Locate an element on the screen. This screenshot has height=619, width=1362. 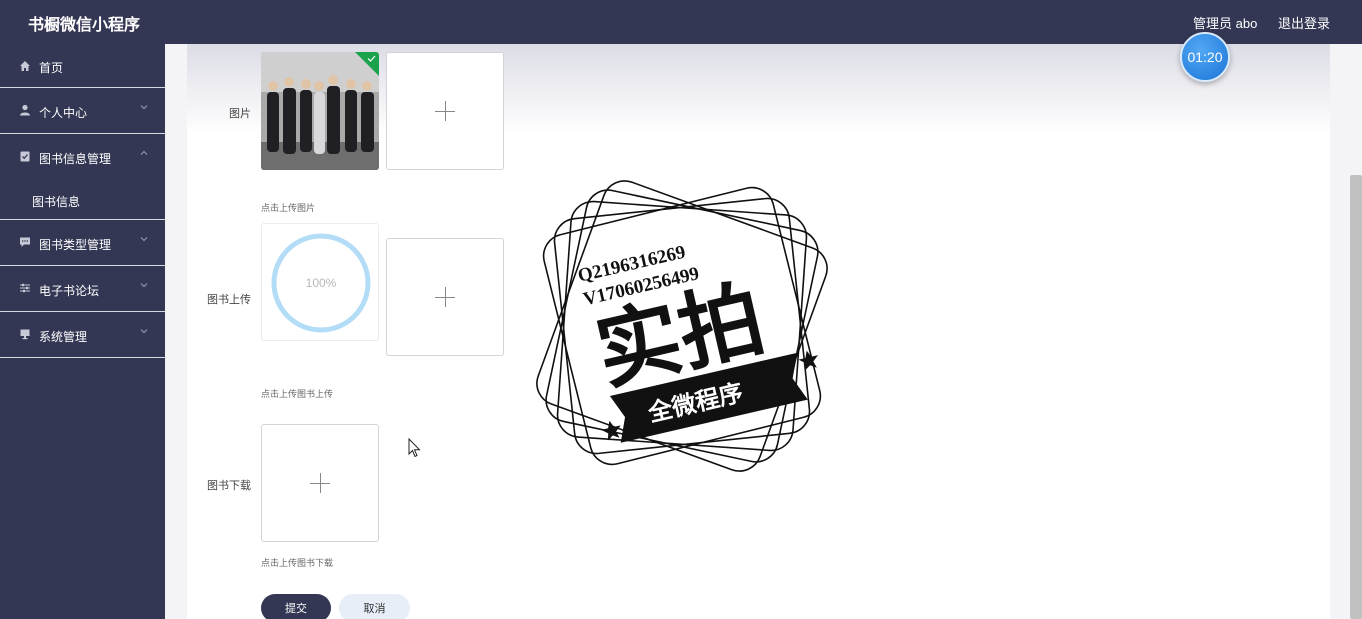
sidebar: 首页 个人中心 图书信息管理 图书信息 图书类型管理 电子书论坛 系统管理 is located at coordinates (82, 331).